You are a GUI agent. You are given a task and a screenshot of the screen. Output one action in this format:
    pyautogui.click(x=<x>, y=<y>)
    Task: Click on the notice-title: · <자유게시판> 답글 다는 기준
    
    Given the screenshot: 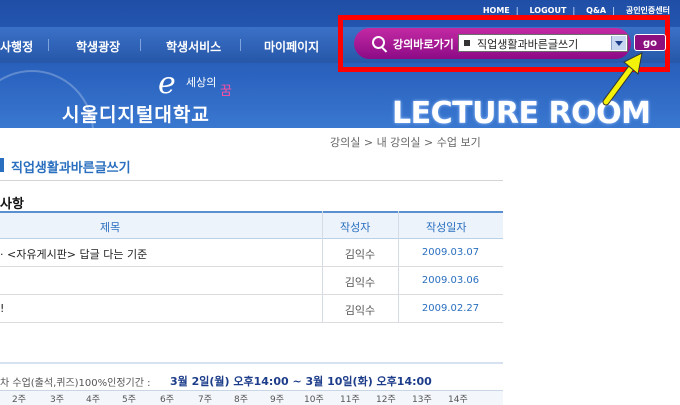 What is the action you would take?
    pyautogui.click(x=73, y=254)
    